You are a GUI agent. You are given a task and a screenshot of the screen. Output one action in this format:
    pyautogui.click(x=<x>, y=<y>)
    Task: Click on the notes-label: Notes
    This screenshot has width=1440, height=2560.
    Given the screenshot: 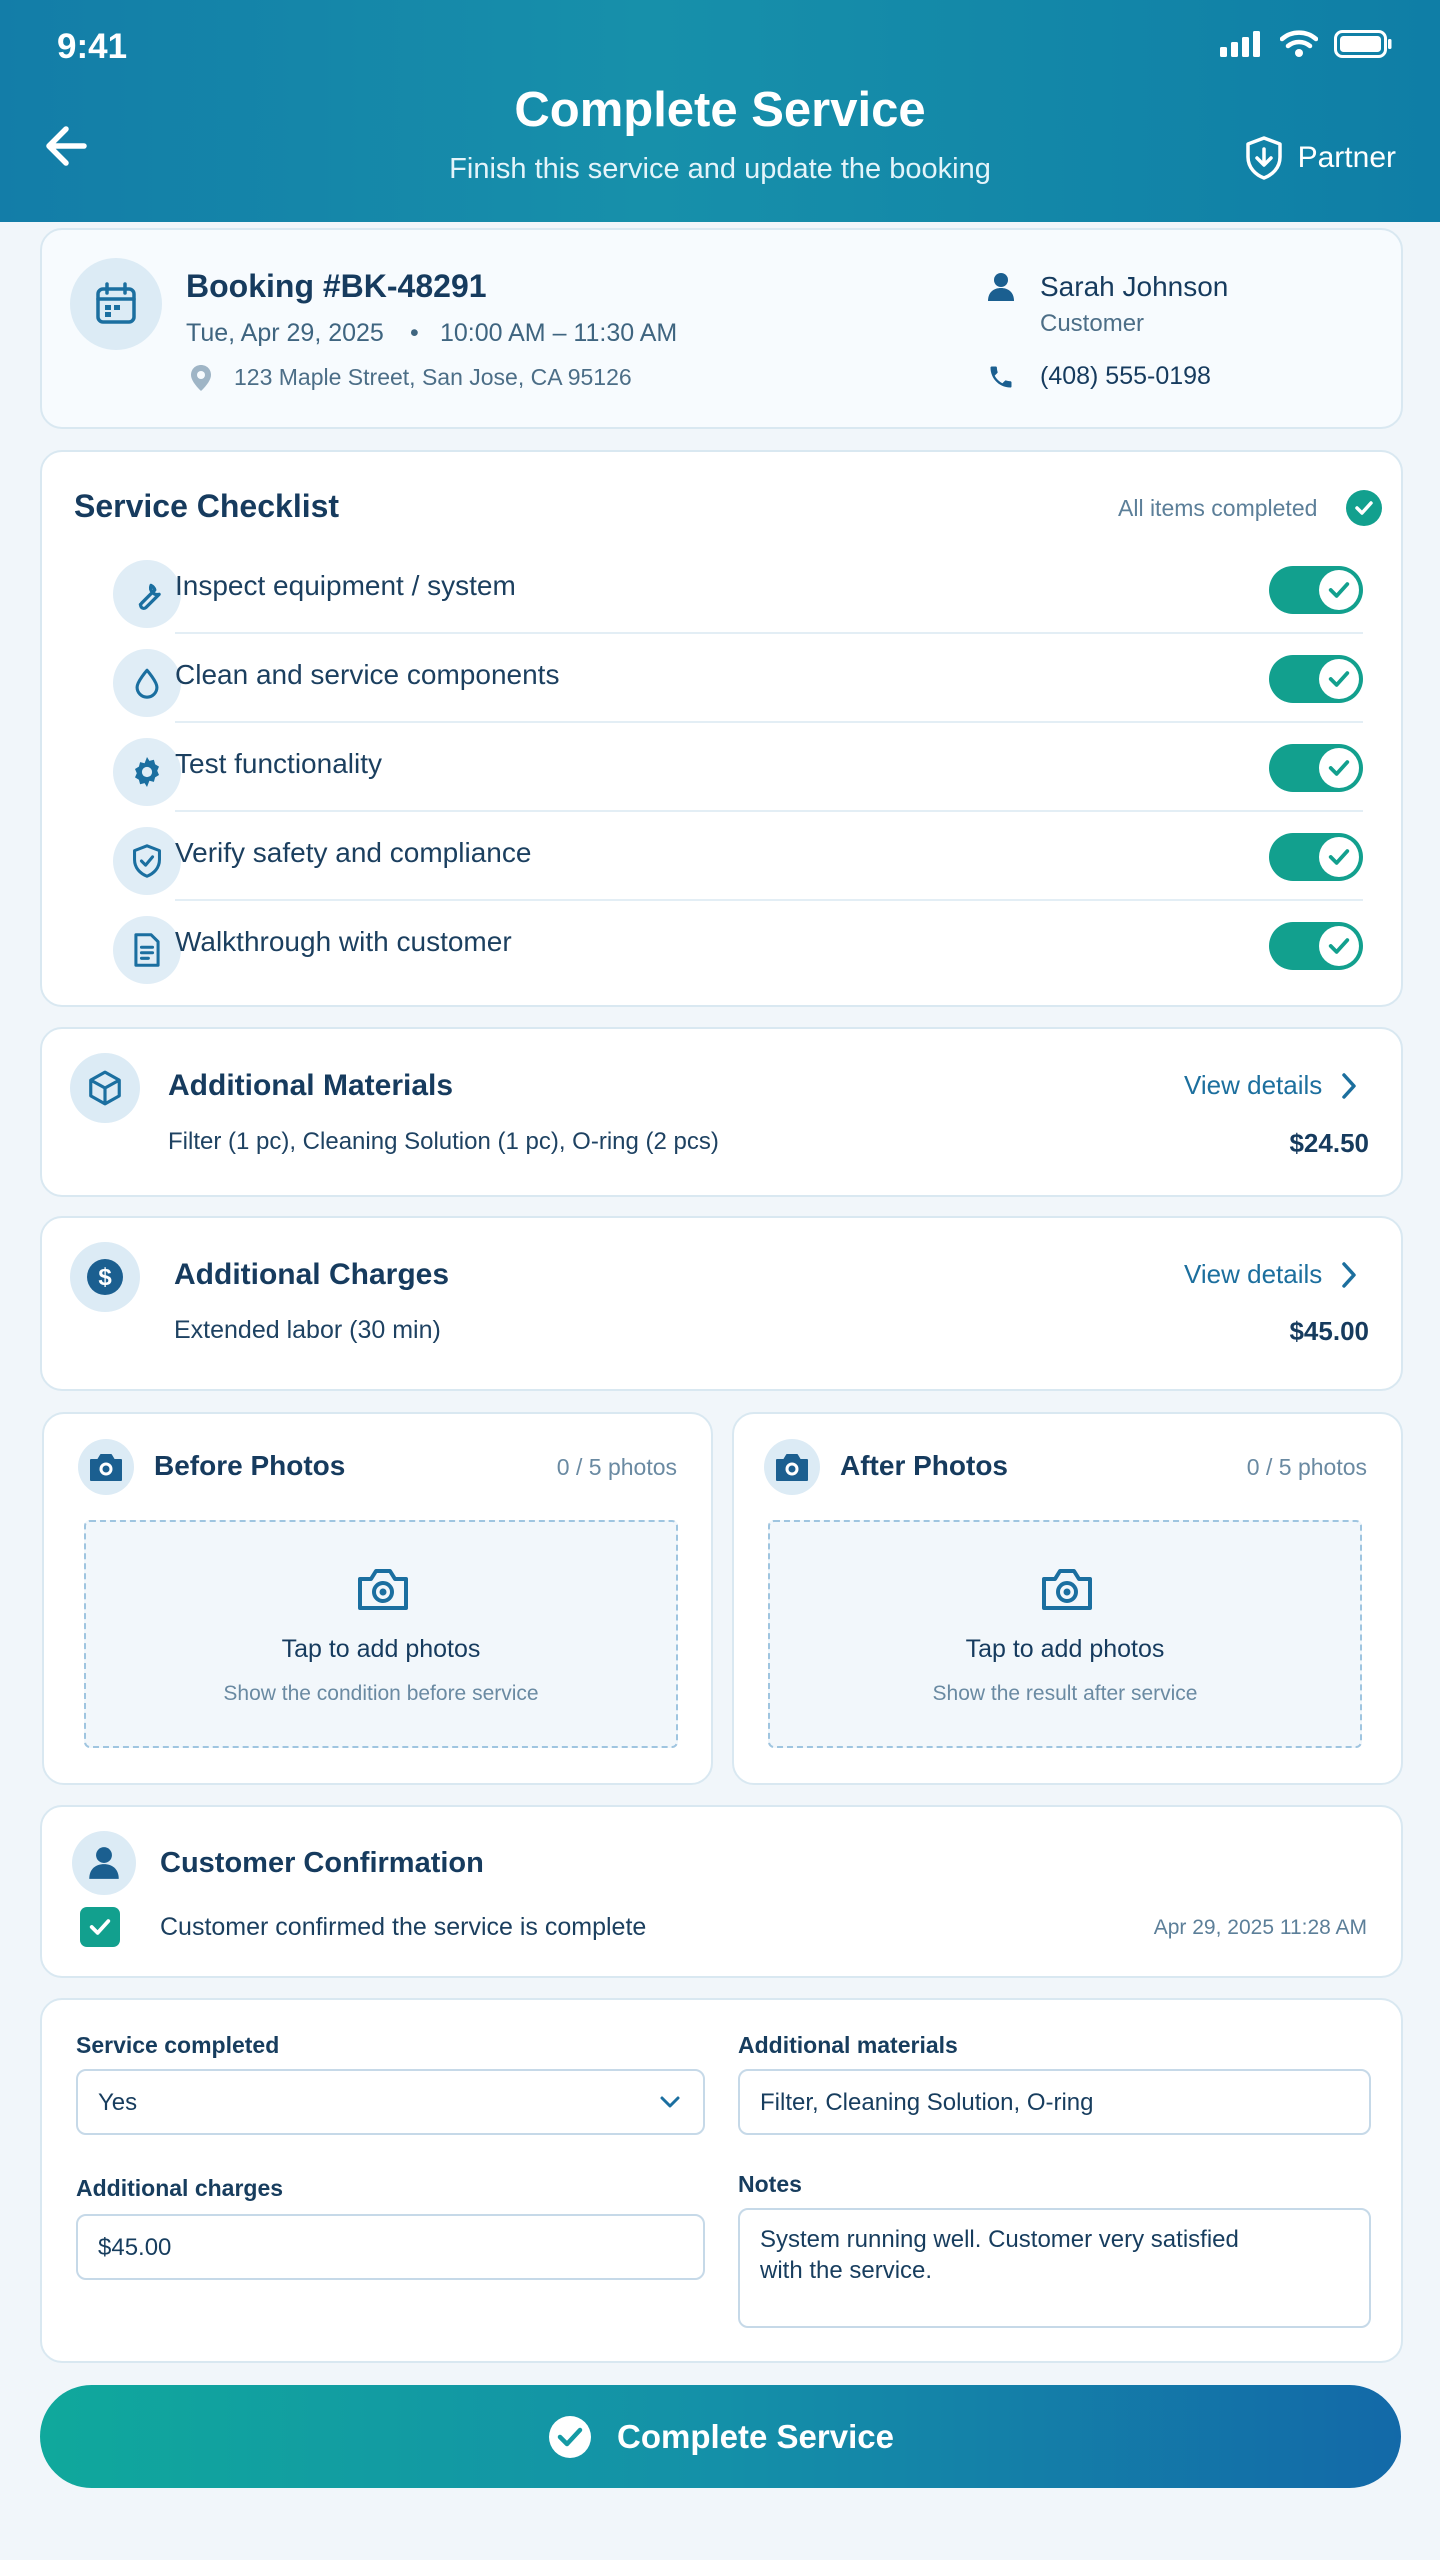 What is the action you would take?
    pyautogui.click(x=770, y=2184)
    